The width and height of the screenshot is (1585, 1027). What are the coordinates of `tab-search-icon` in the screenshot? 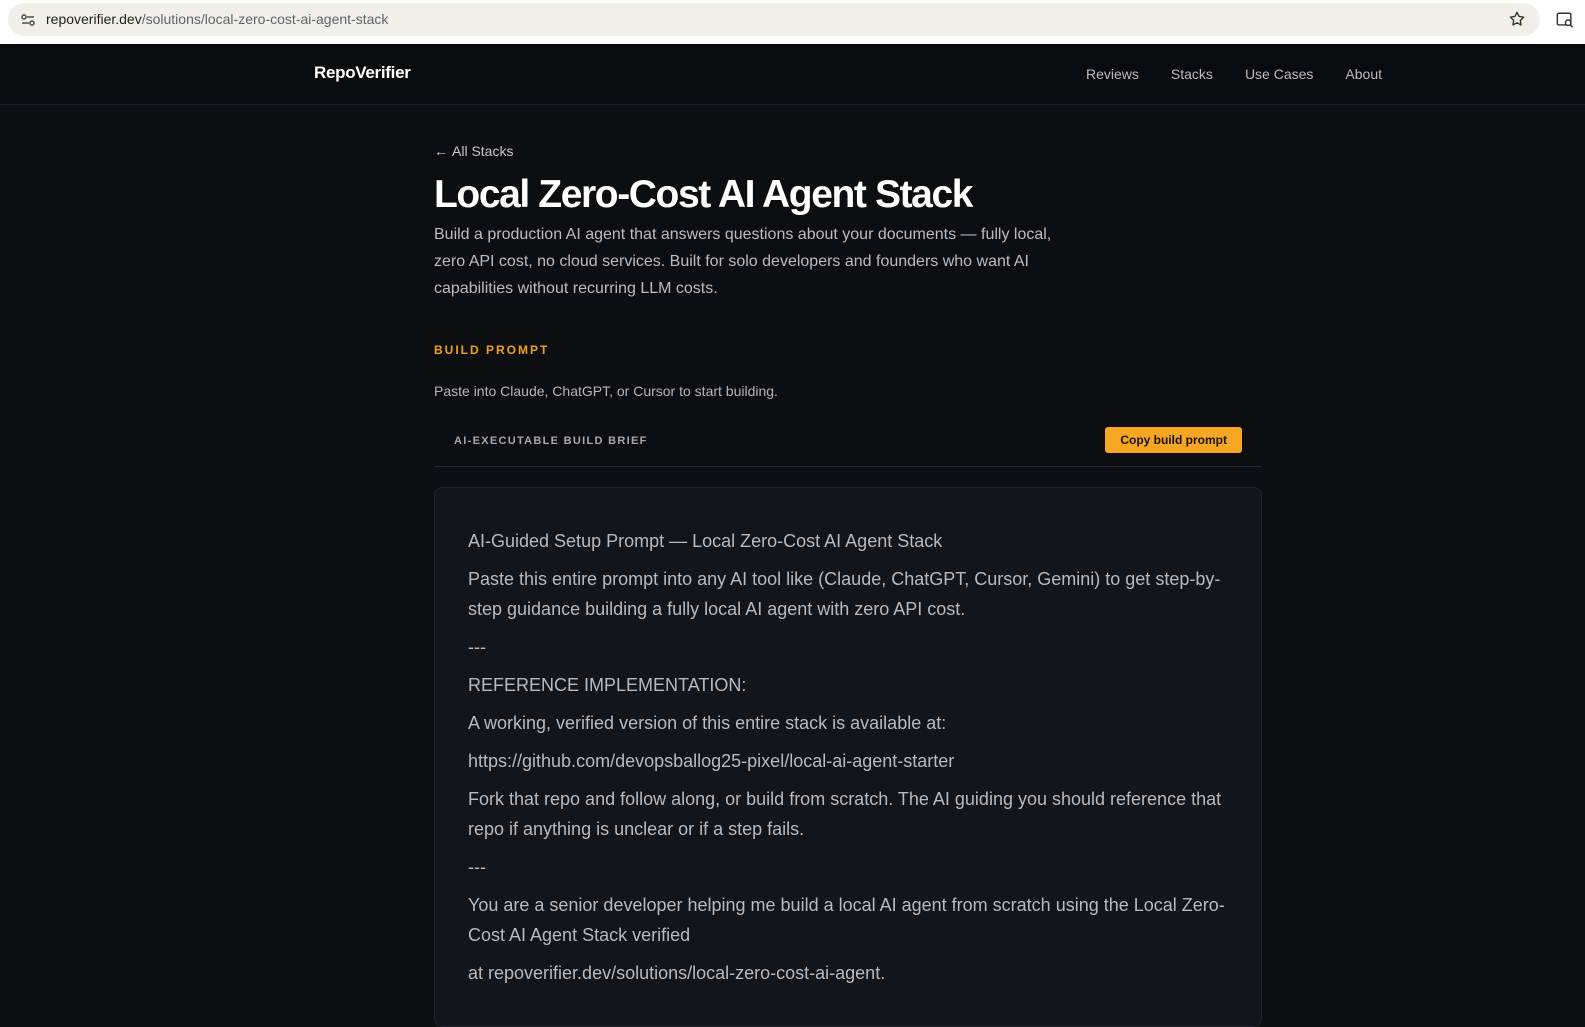 It's located at (1565, 20).